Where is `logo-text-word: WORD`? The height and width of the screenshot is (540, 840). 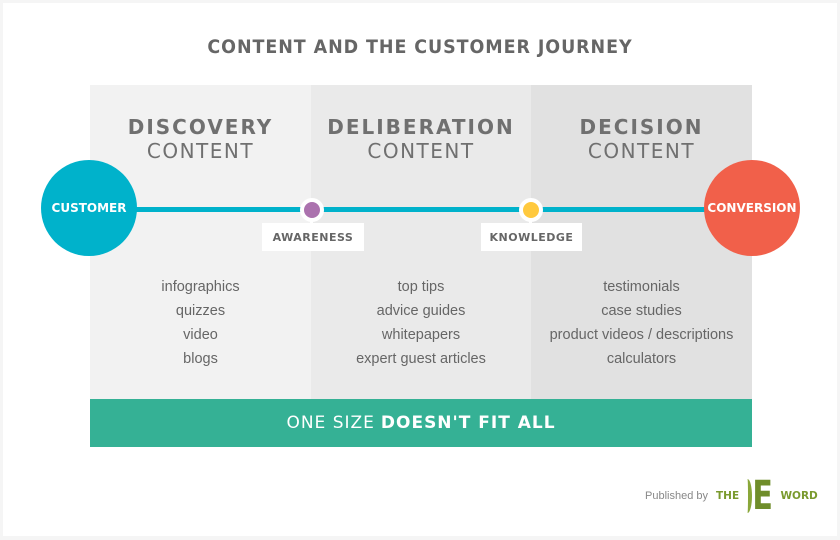
logo-text-word: WORD is located at coordinates (799, 496).